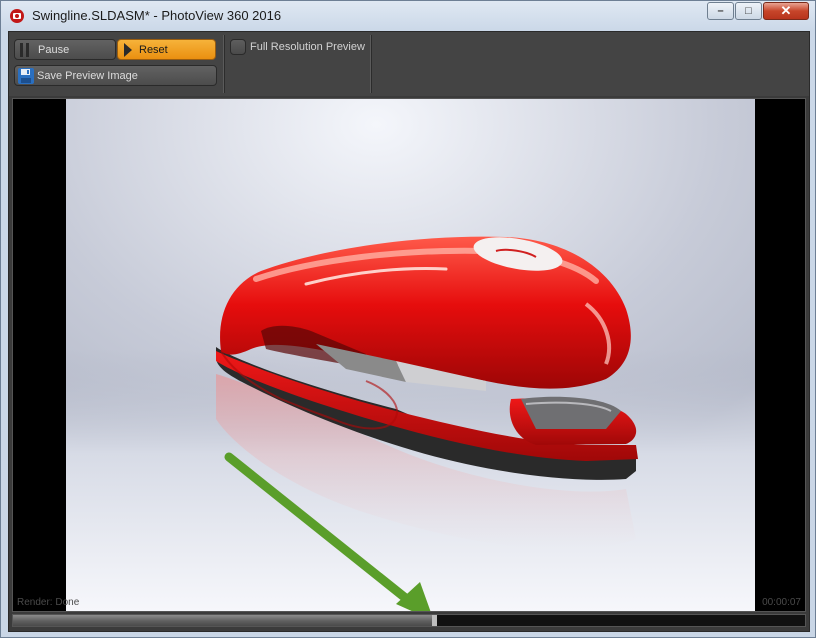 The width and height of the screenshot is (816, 638). I want to click on render-progress-bar, so click(409, 620).